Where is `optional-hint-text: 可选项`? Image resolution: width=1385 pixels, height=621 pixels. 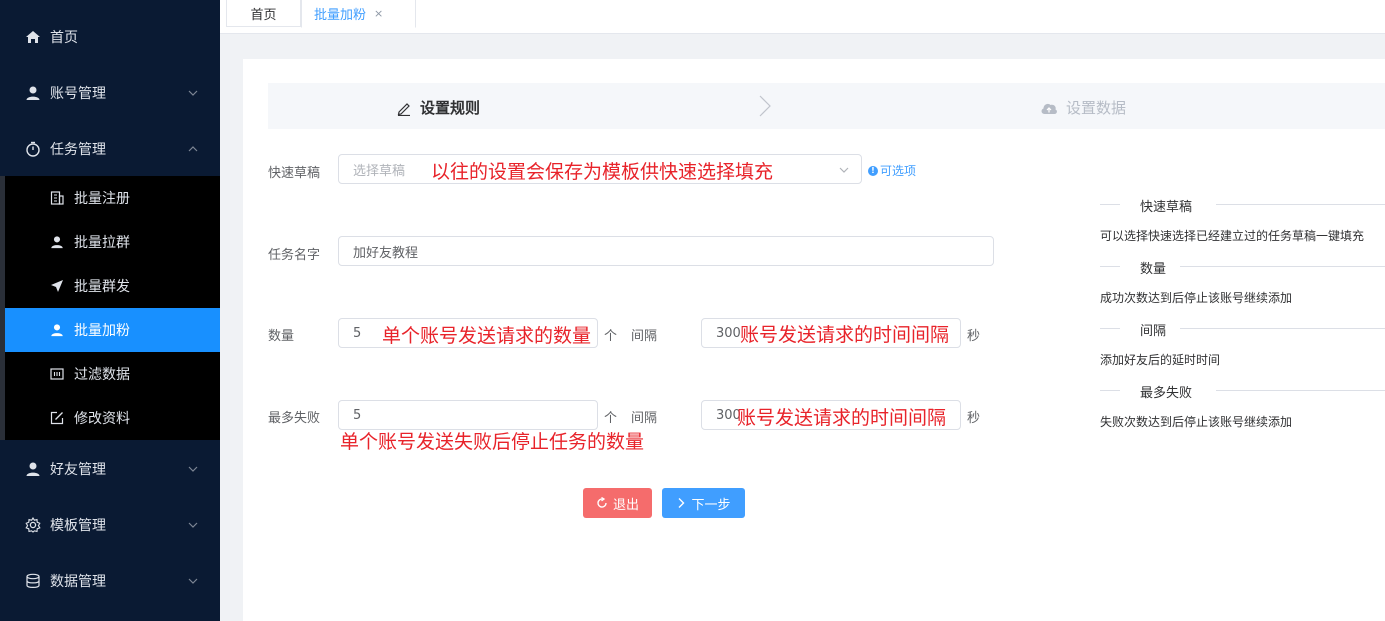
optional-hint-text: 可选项 is located at coordinates (898, 171).